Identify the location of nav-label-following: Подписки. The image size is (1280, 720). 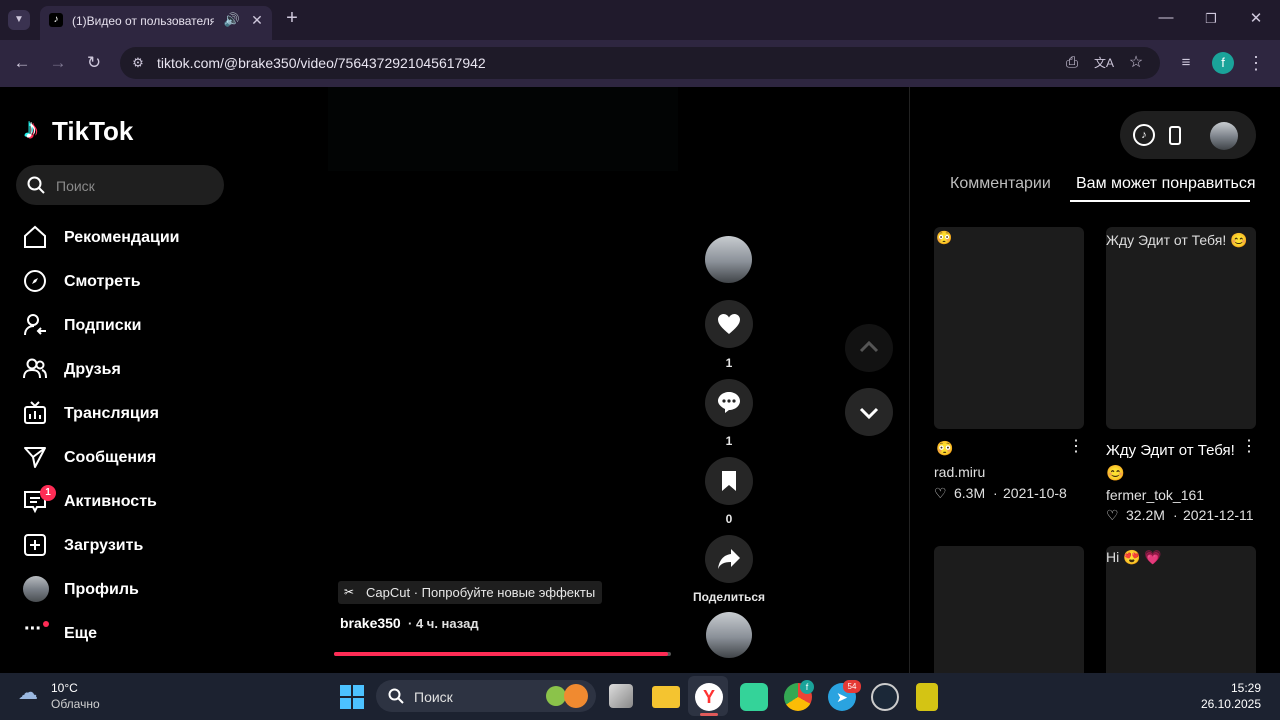
(103, 325).